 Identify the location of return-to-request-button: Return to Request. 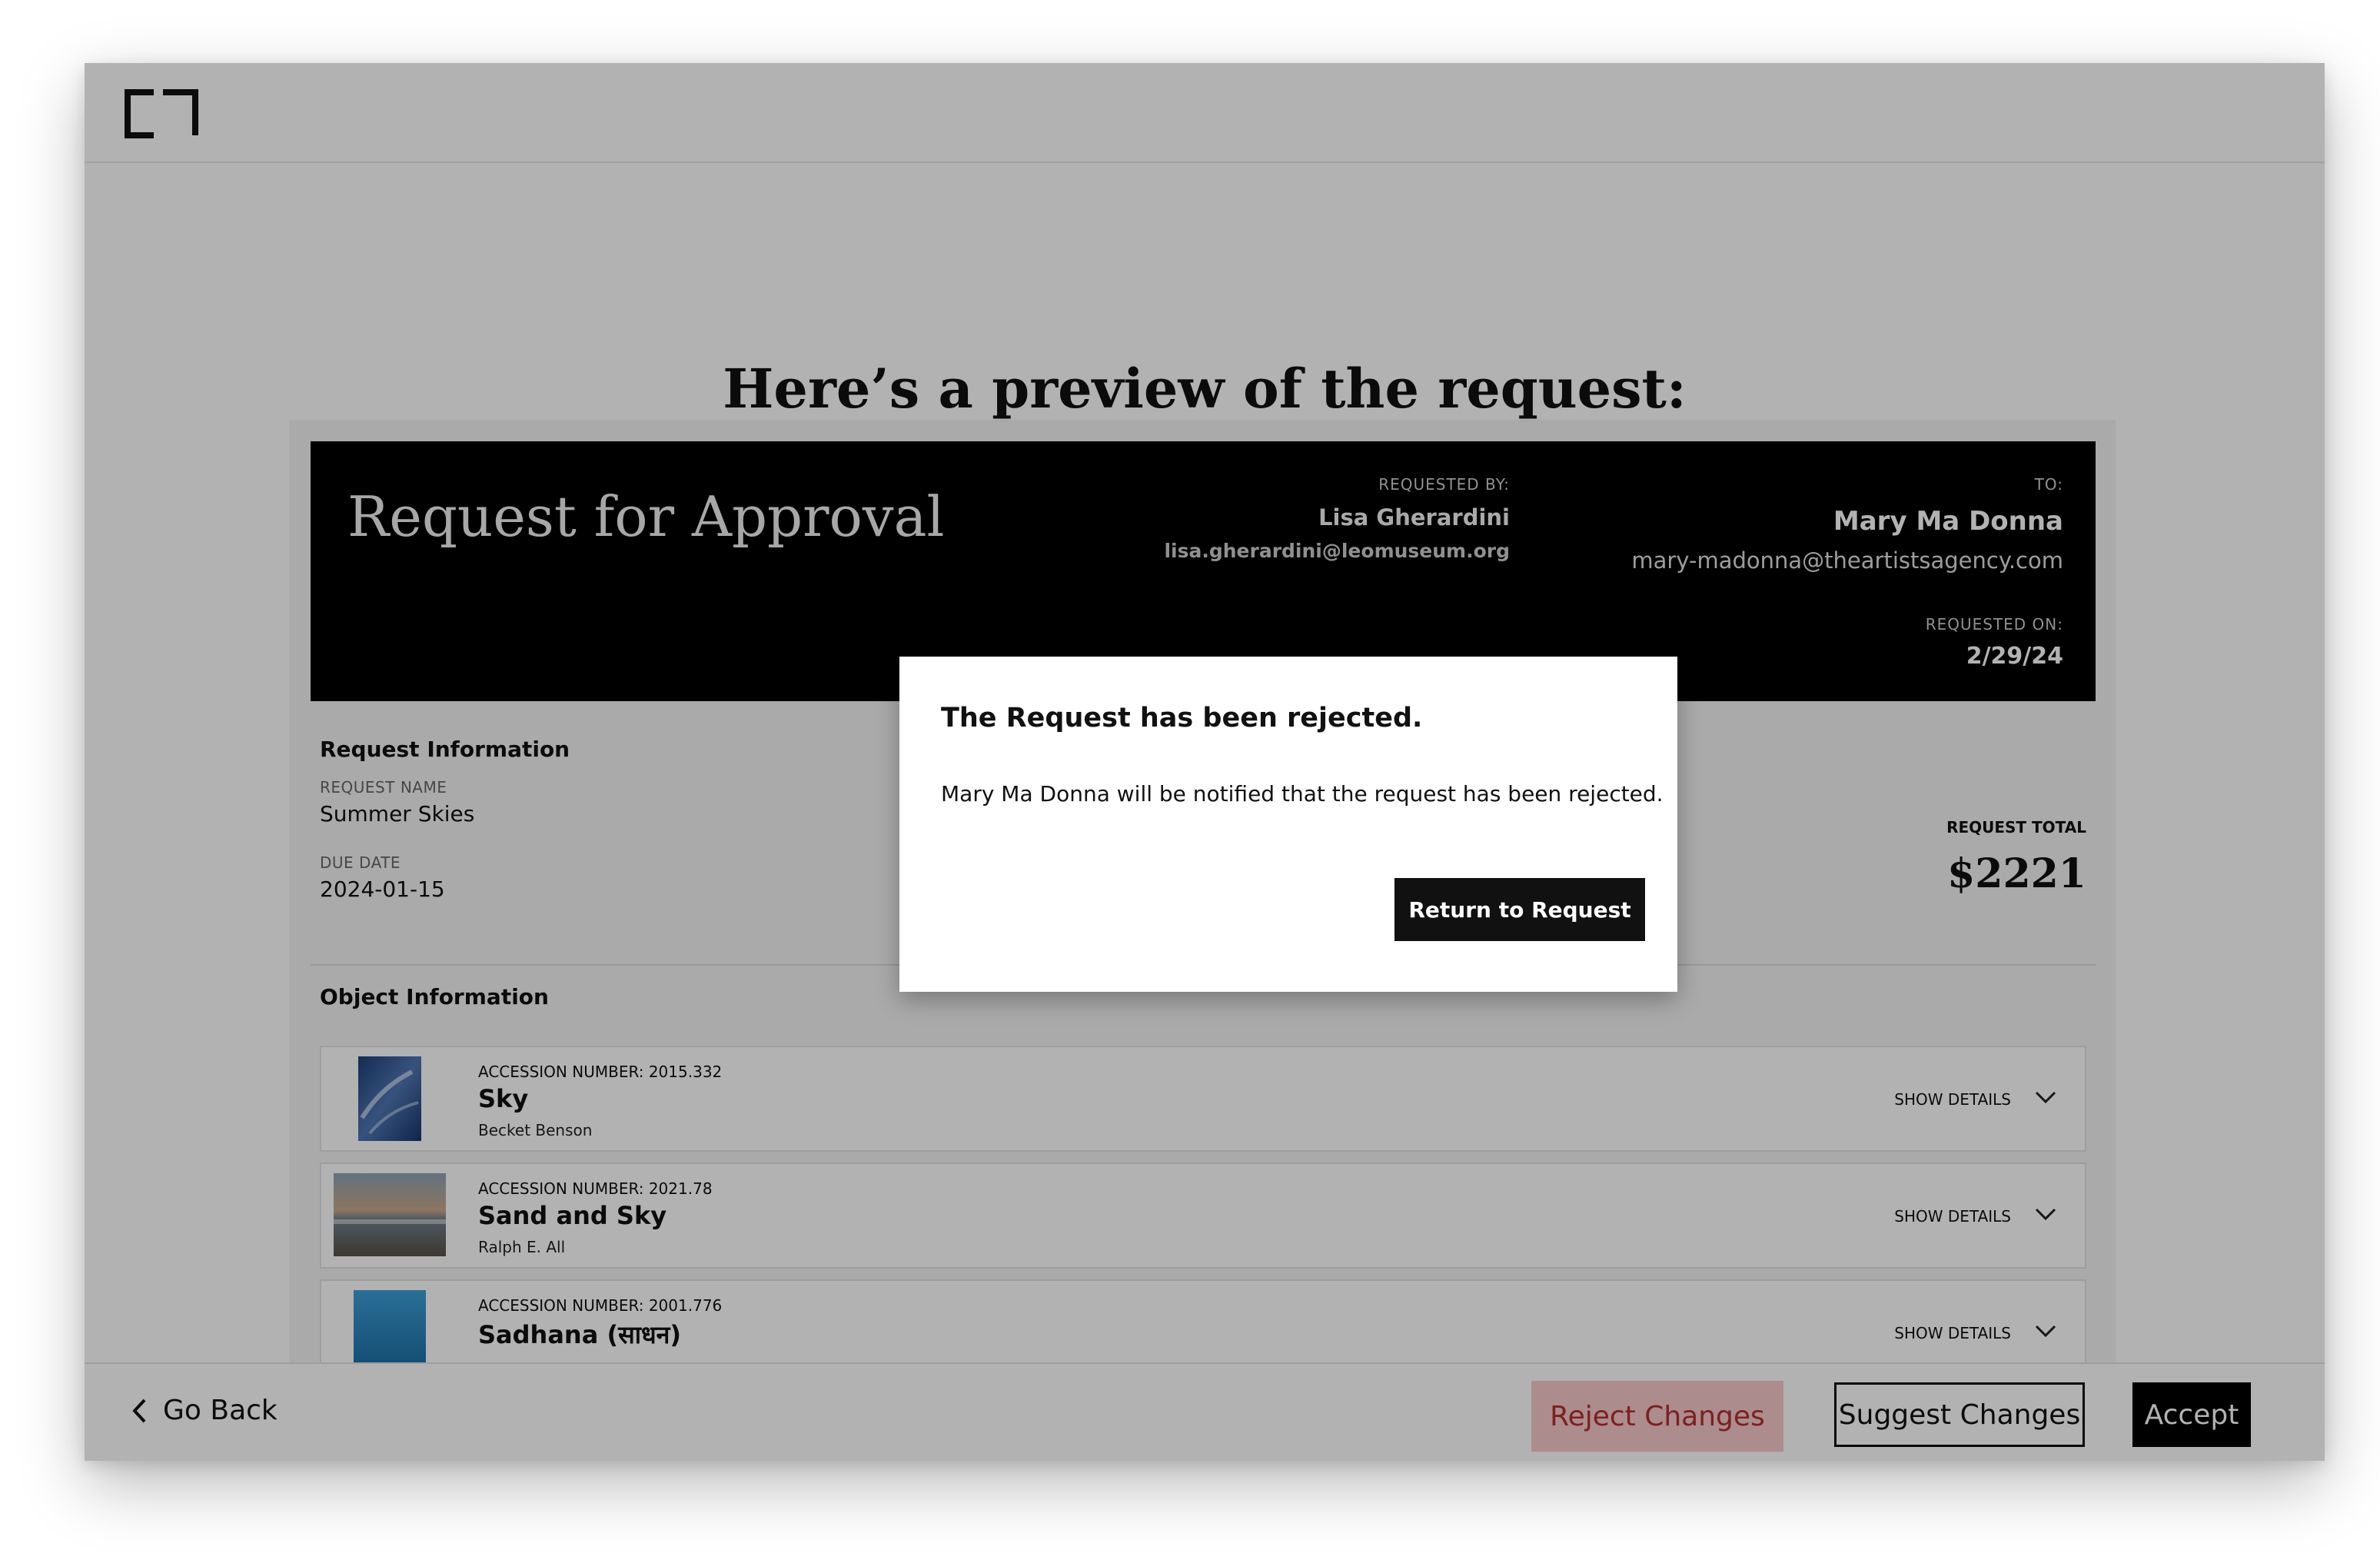
(1519, 909).